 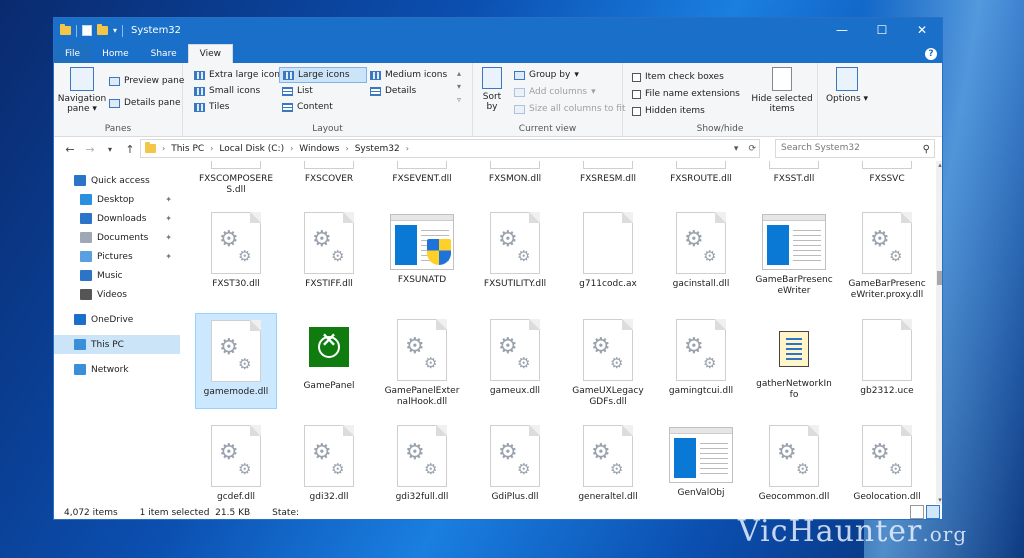 What do you see at coordinates (519, 92) in the screenshot?
I see `add-columns-icon` at bounding box center [519, 92].